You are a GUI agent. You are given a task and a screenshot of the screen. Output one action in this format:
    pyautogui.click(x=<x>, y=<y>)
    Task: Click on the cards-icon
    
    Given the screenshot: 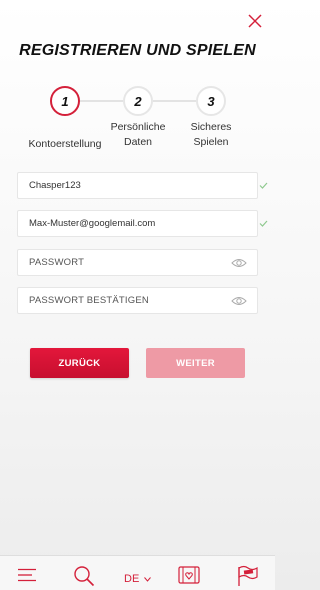 What is the action you would take?
    pyautogui.click(x=189, y=575)
    